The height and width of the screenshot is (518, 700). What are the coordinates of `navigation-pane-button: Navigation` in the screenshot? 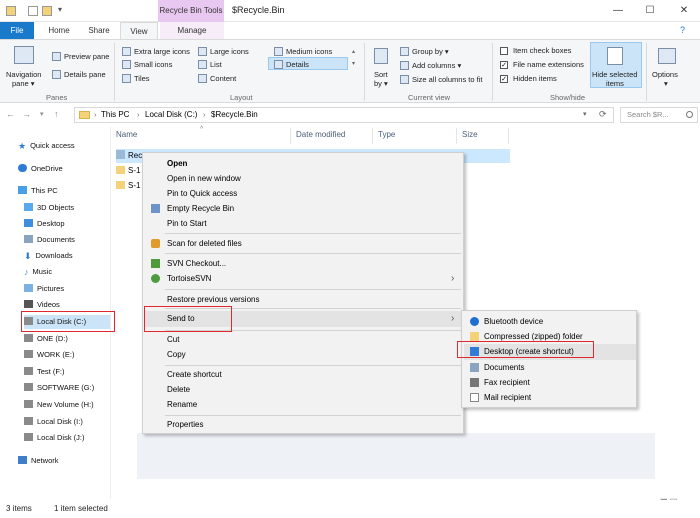 It's located at (23, 74).